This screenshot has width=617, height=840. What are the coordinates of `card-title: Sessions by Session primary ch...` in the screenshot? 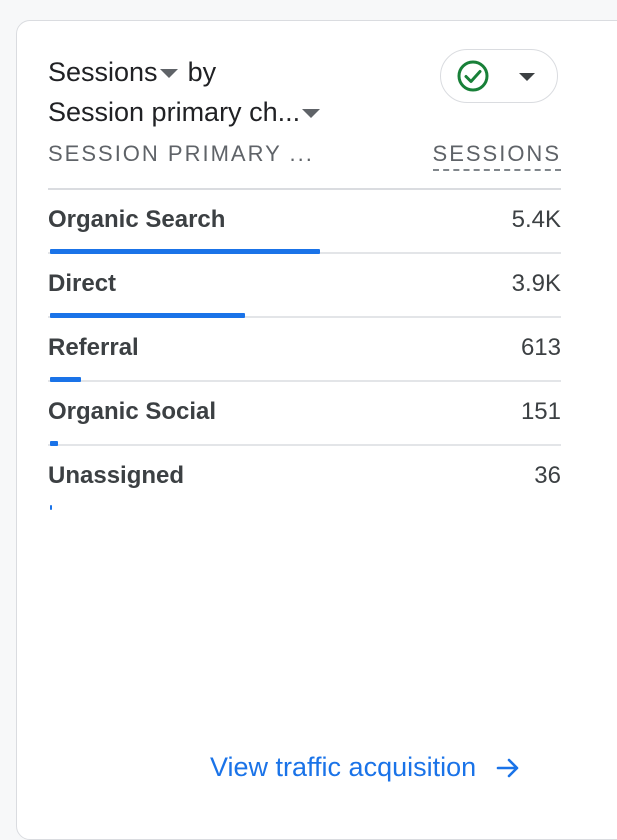 It's located at (228, 92).